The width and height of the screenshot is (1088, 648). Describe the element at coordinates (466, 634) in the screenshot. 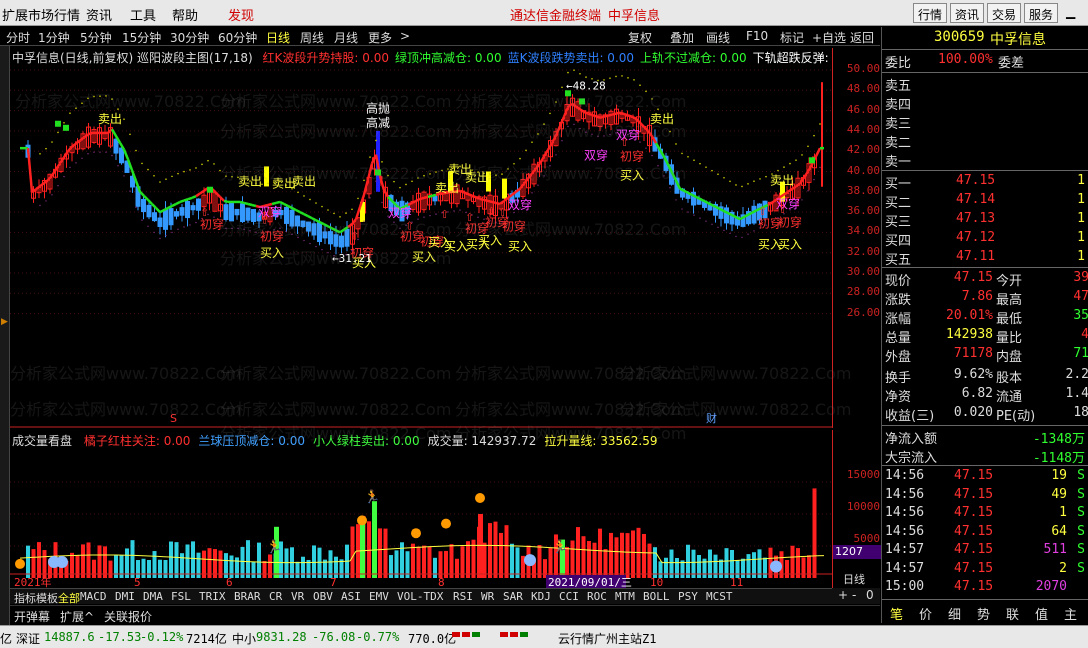

I see `market-breadth-icon` at that location.